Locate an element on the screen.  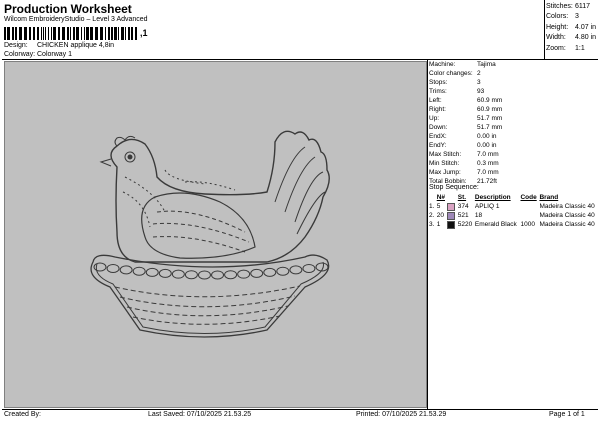
stop-code: 1000 is located at coordinates (527, 224).